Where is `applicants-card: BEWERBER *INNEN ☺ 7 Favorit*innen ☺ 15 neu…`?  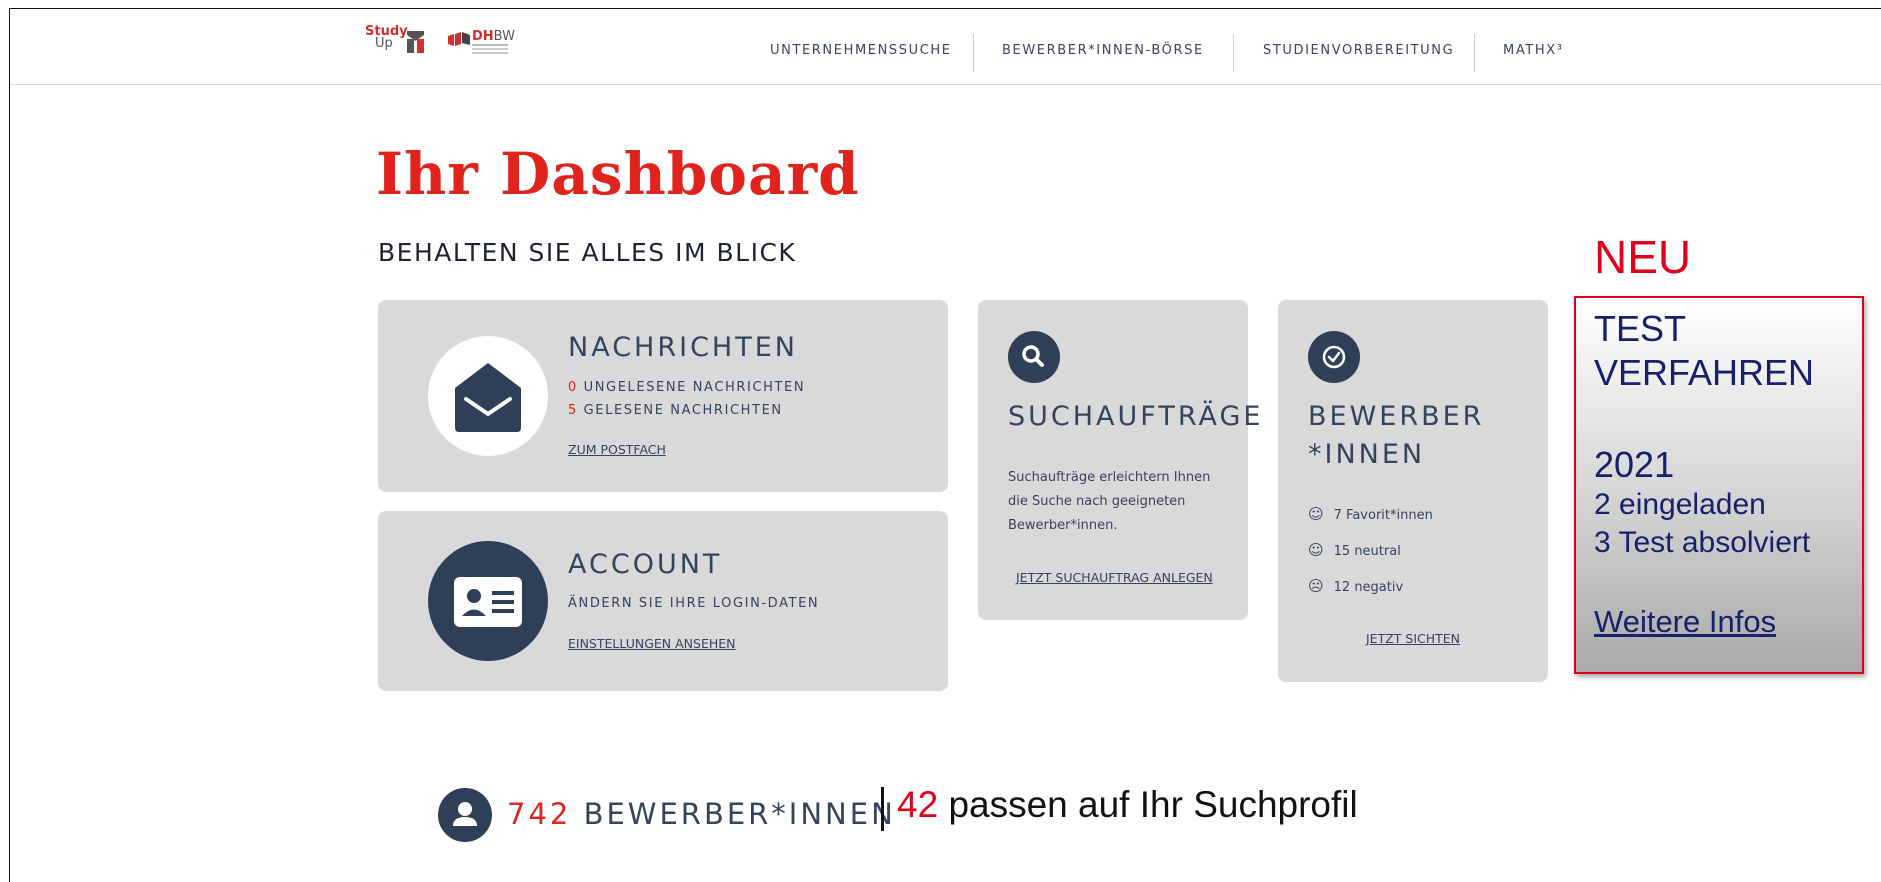
applicants-card: BEWERBER *INNEN ☺ 7 Favorit*innen ☺ 15 neu… is located at coordinates (1413, 491).